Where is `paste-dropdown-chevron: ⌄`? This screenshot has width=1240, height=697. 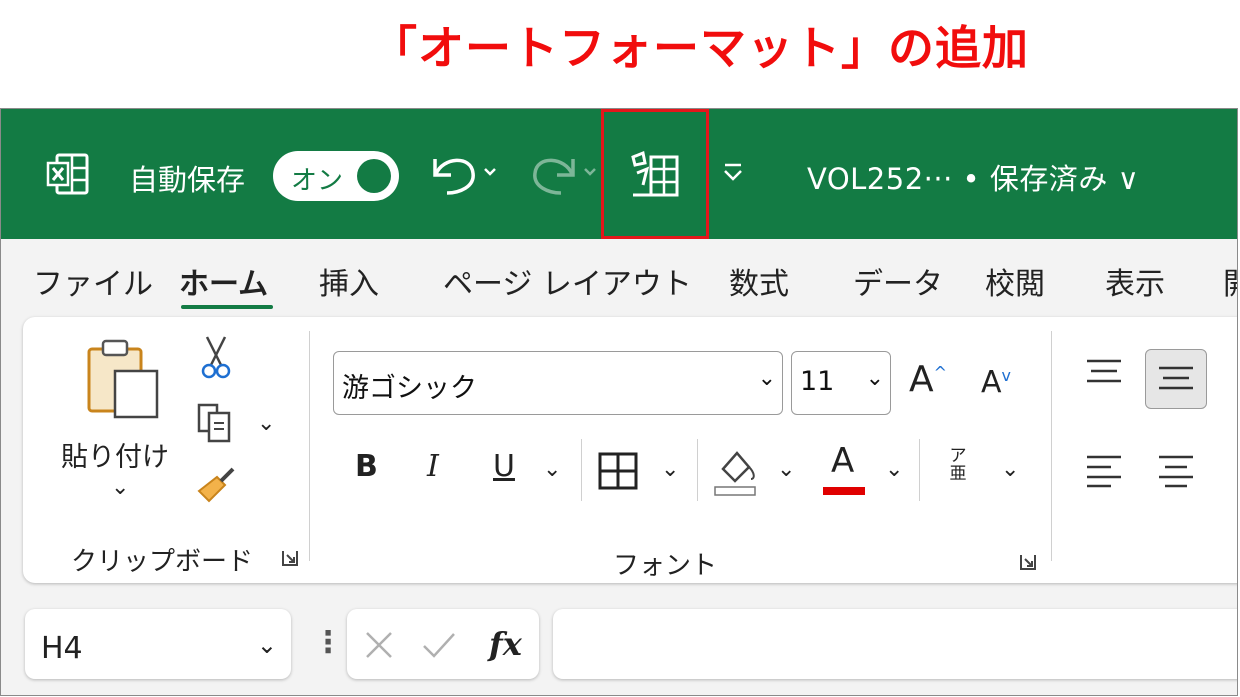
paste-dropdown-chevron: ⌄ is located at coordinates (120, 487).